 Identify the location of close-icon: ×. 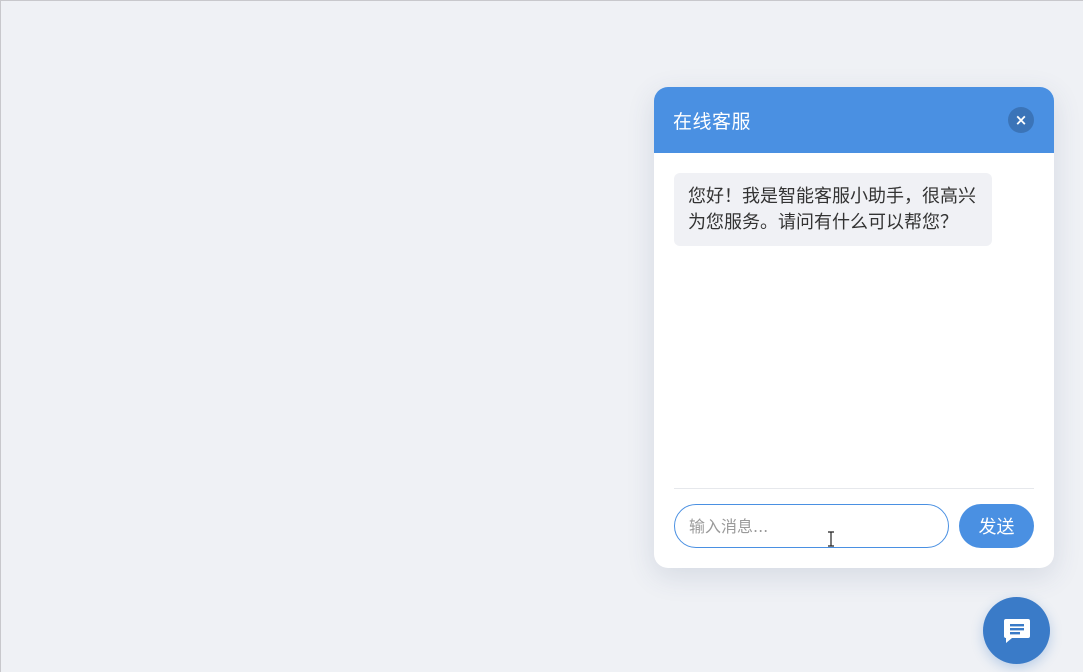
(1021, 119).